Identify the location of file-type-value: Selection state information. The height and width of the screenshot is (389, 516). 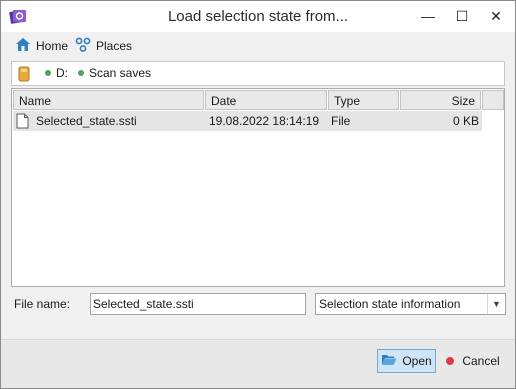
(390, 304).